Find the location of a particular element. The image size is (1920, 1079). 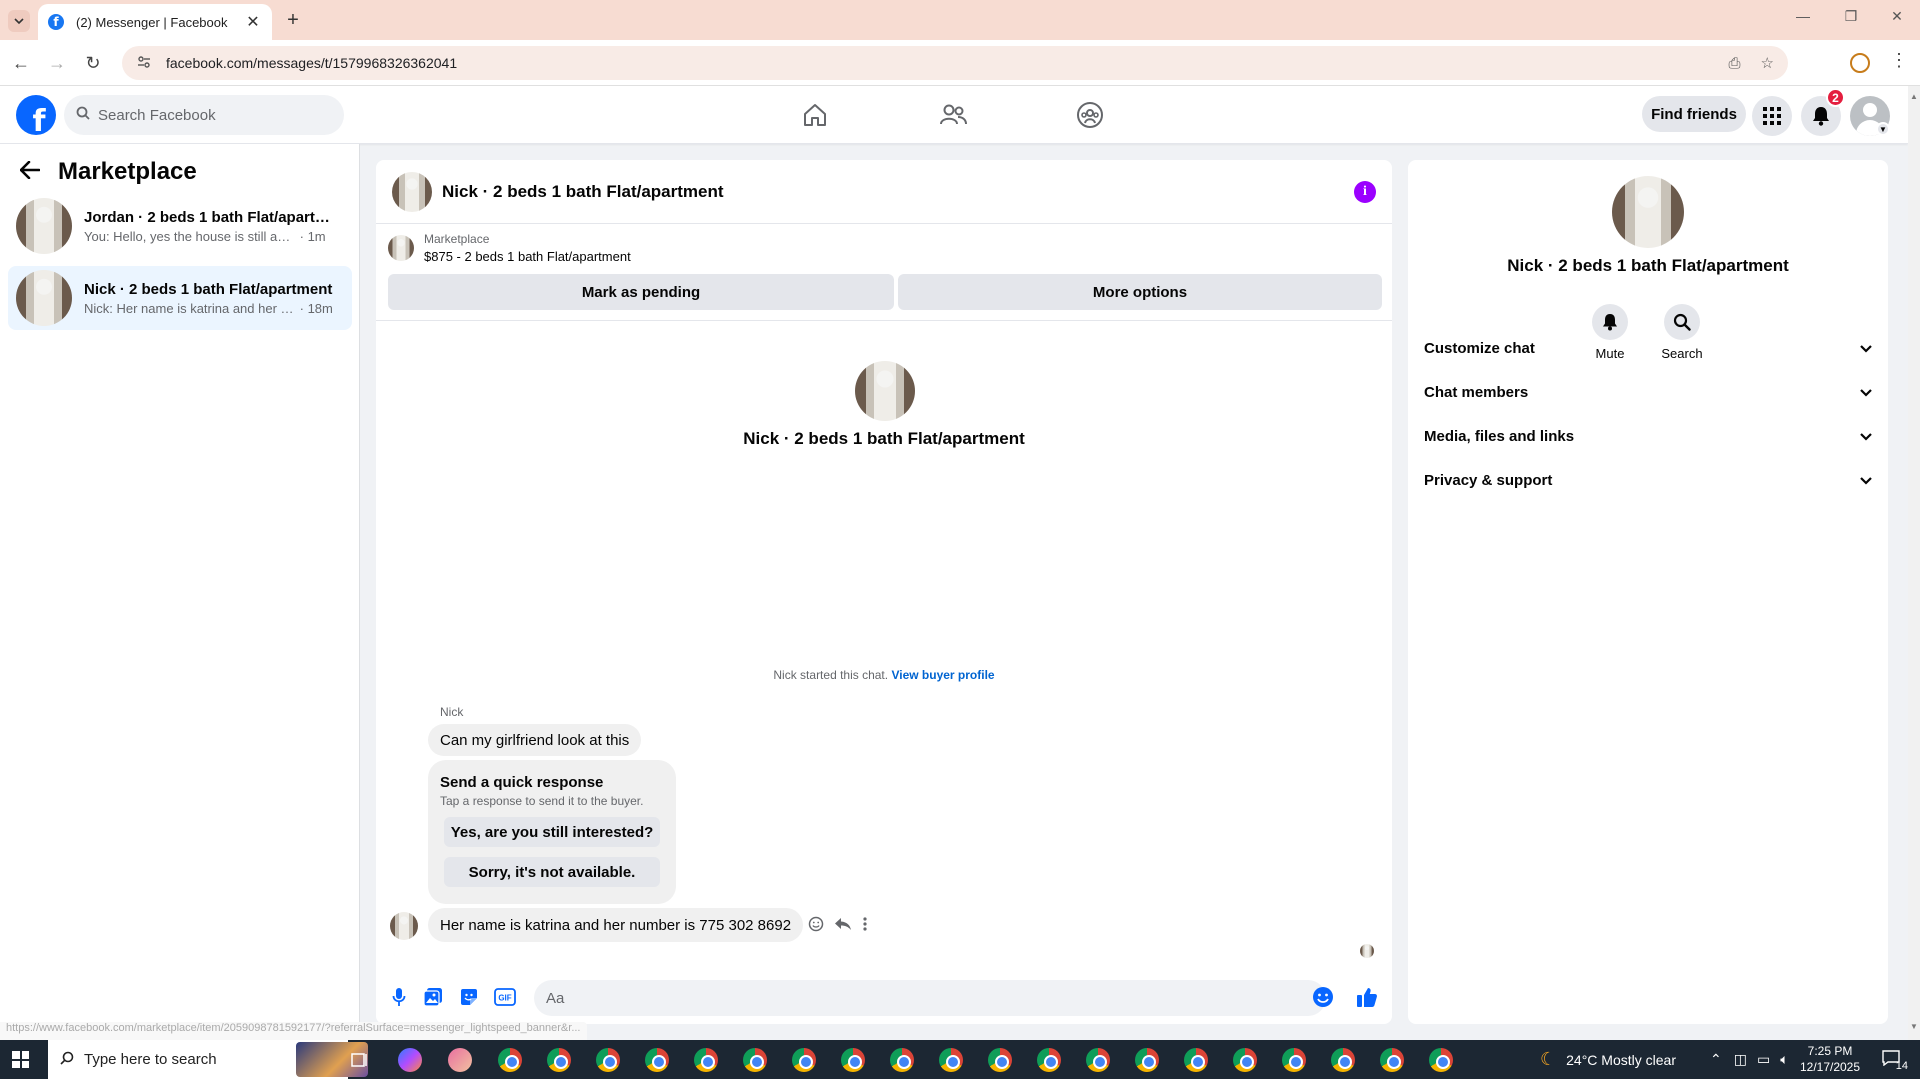

view-buyer-profile-link: View buyer profile is located at coordinates (942, 675).